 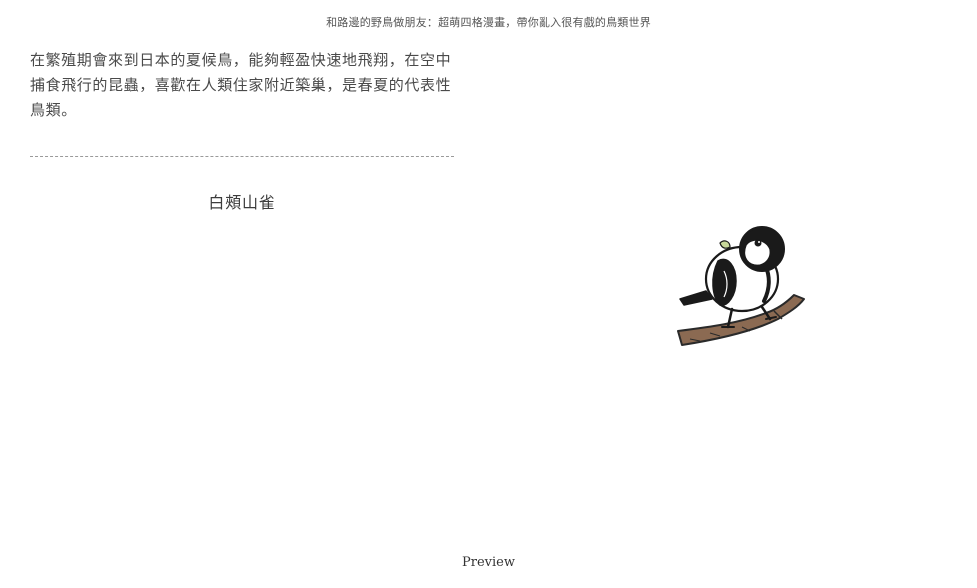 I want to click on dashed-divider, so click(x=242, y=156).